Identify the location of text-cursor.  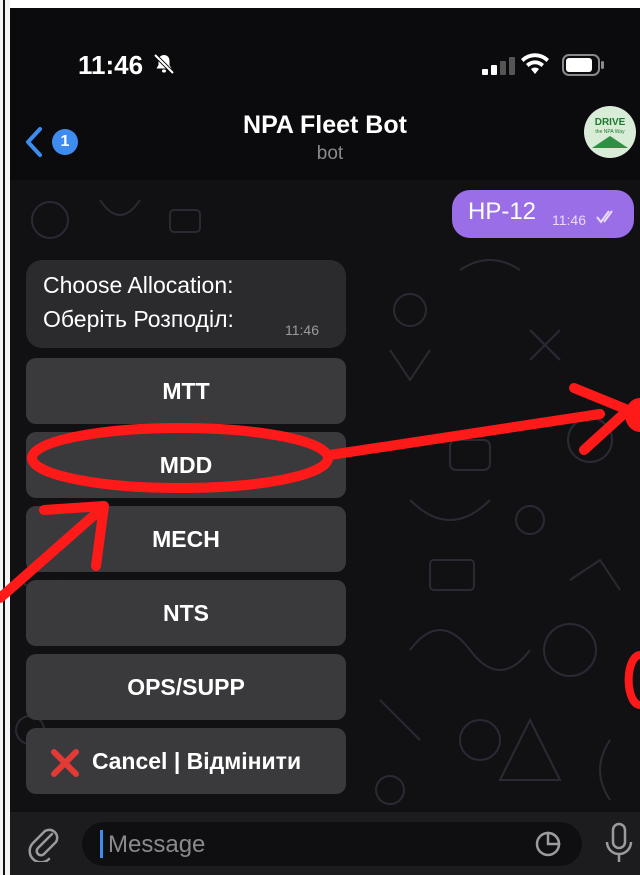
(101, 844).